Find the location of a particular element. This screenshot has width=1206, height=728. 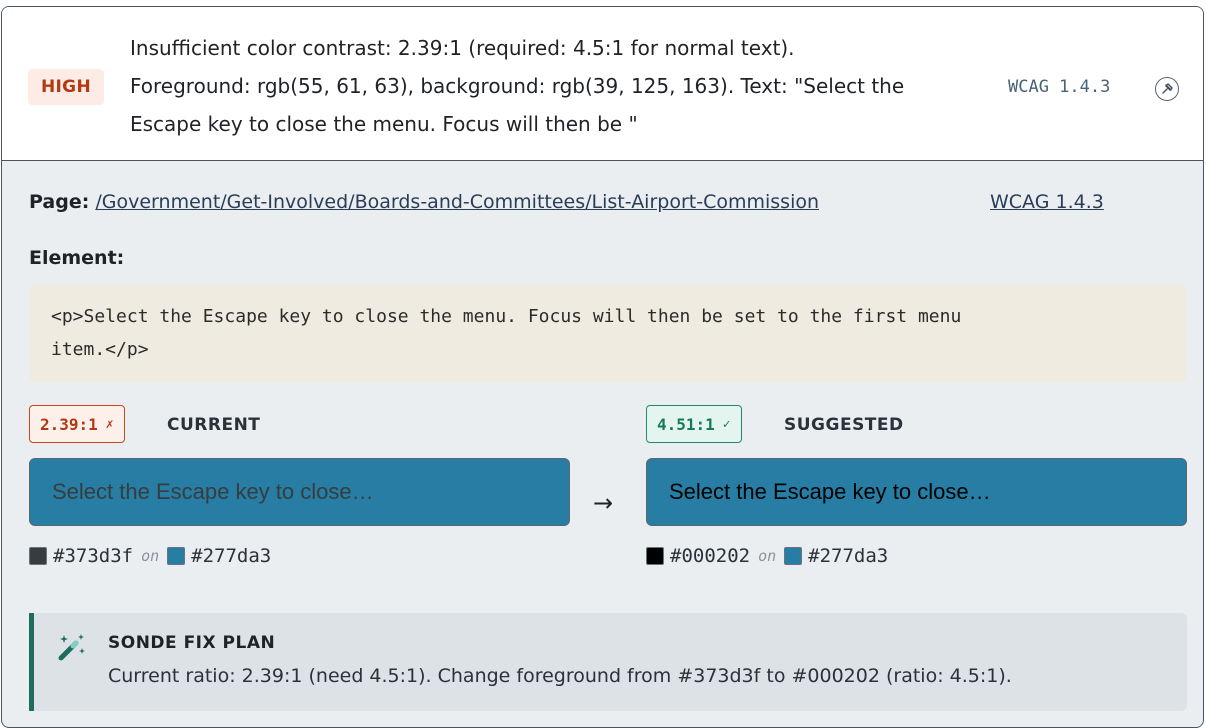

current-color-pair: #373d3f on #277da3 is located at coordinates (150, 556).